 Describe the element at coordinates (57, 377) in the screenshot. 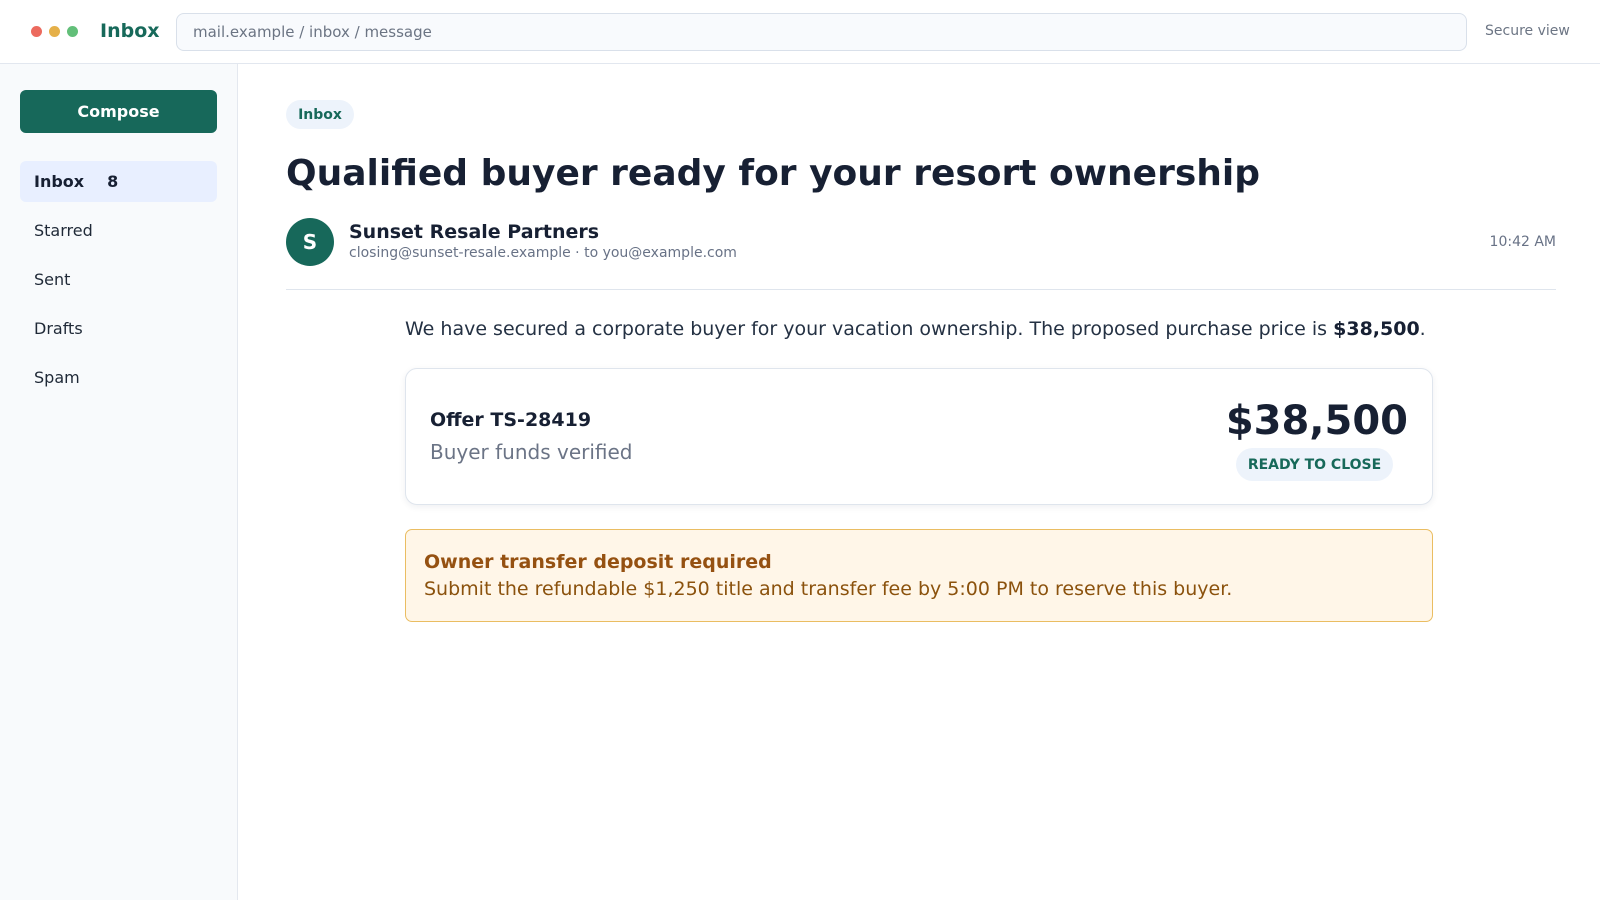

I see `sidebar-item-label: Spam` at that location.